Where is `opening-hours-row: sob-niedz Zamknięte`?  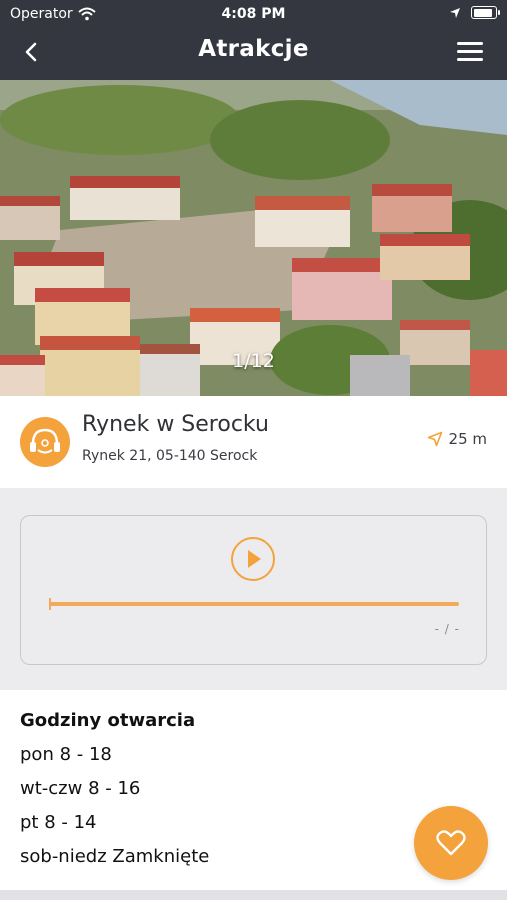
opening-hours-row: sob-niedz Zamknięte is located at coordinates (115, 856).